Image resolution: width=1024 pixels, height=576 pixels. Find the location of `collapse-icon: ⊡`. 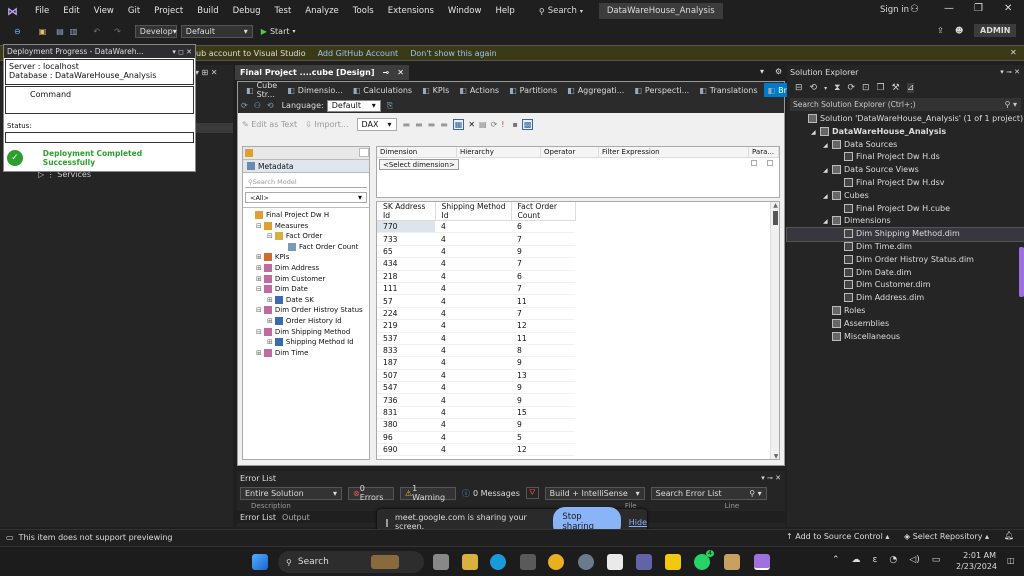

collapse-icon: ⊡ is located at coordinates (866, 88).